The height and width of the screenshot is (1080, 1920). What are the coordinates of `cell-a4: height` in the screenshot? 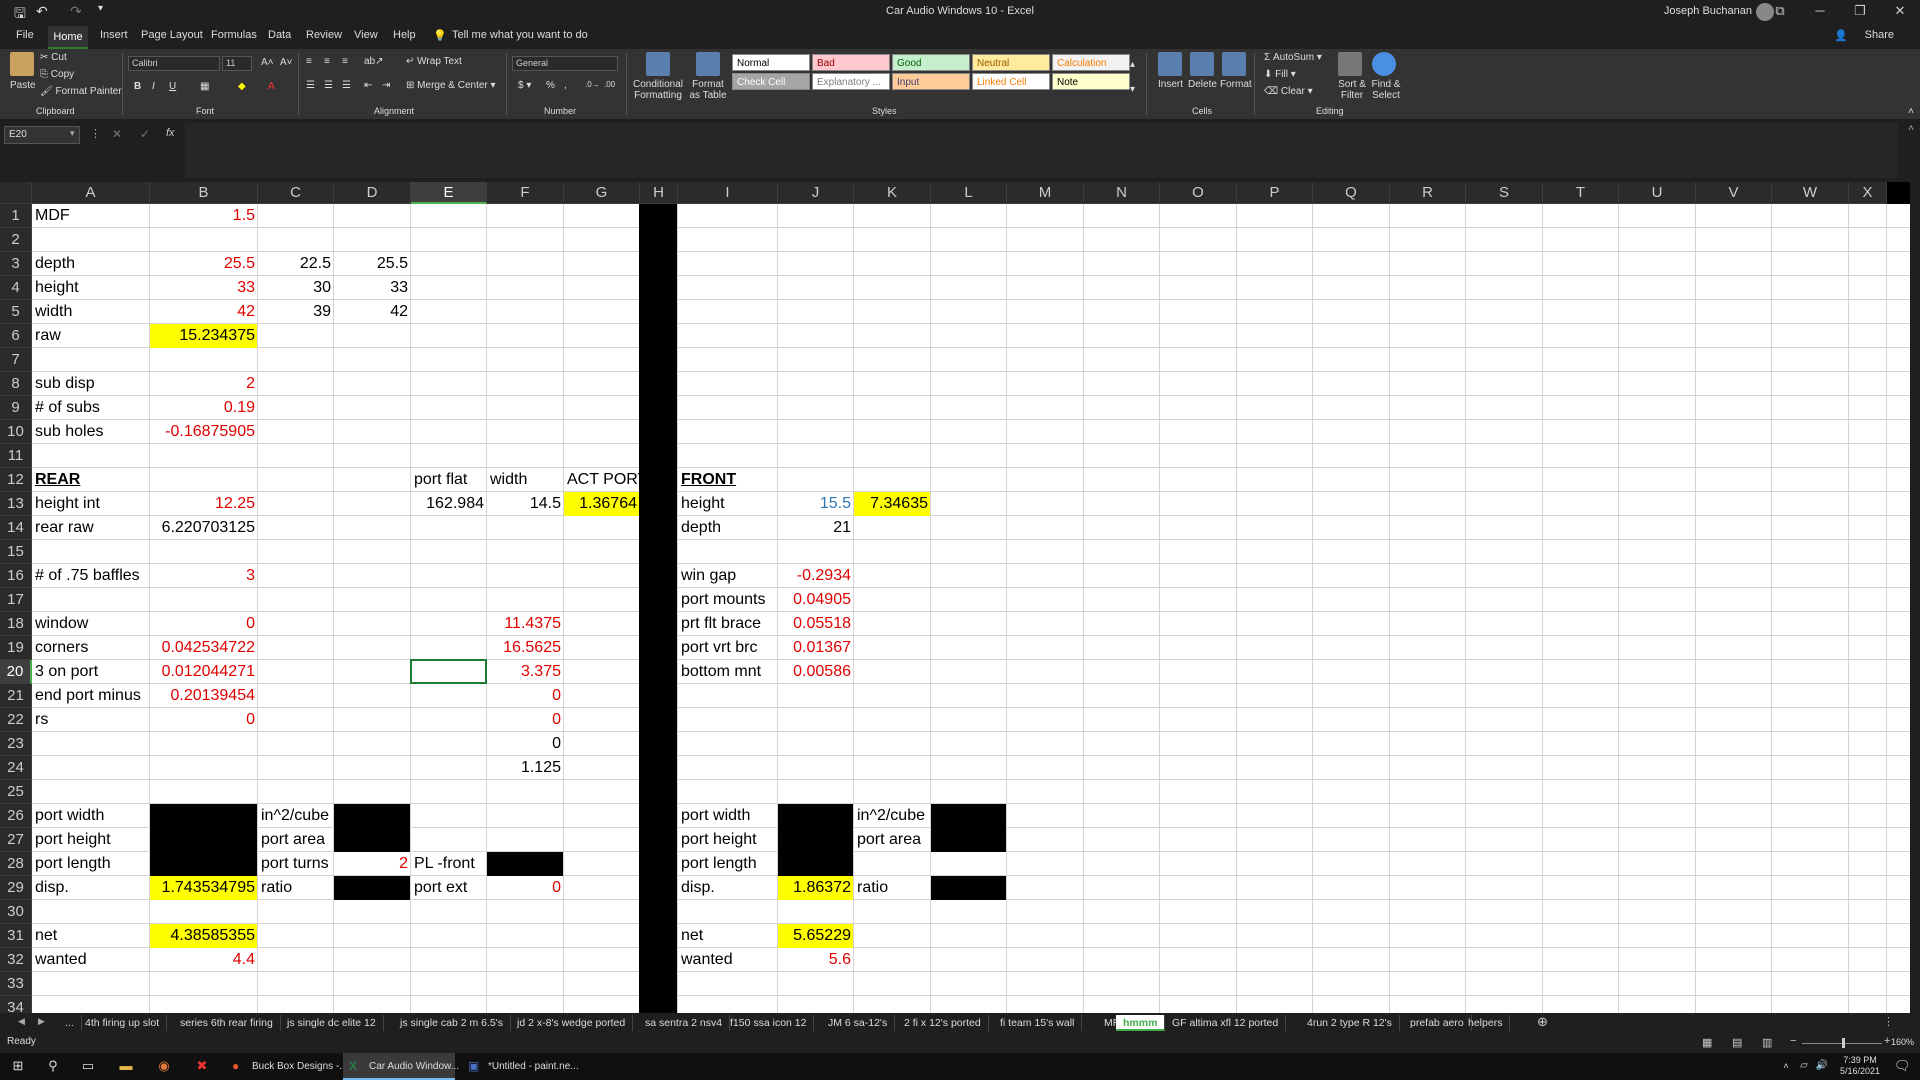 It's located at (57, 288).